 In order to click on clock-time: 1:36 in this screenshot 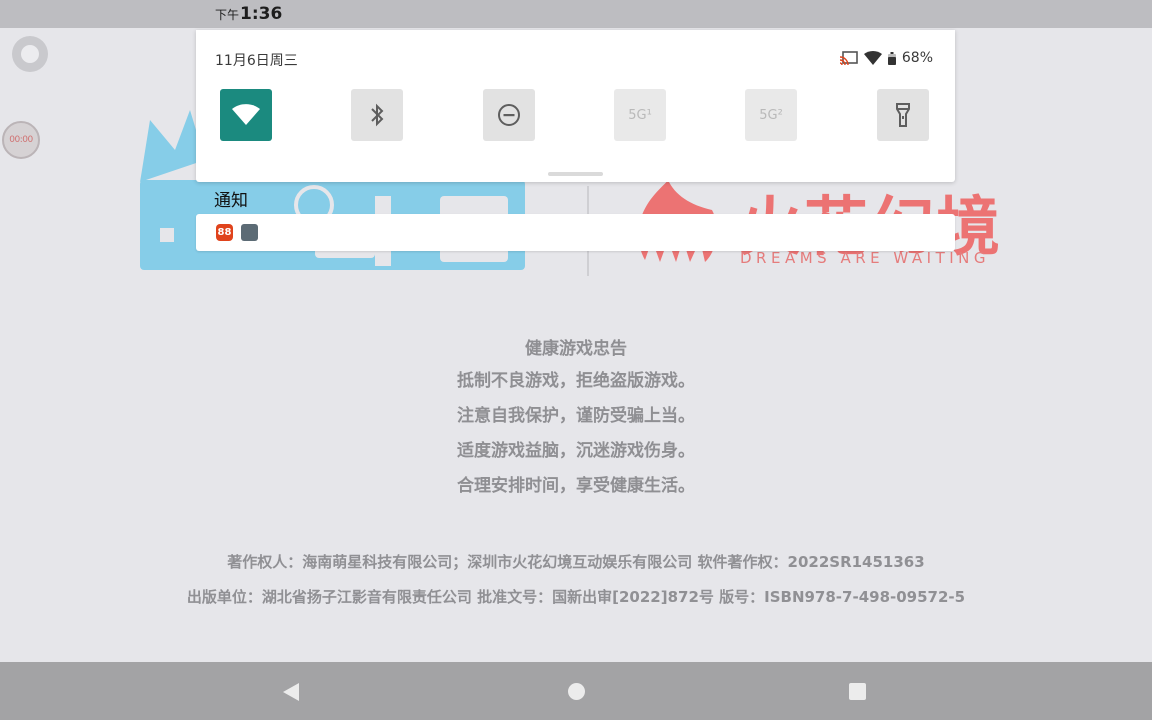, I will do `click(261, 14)`.